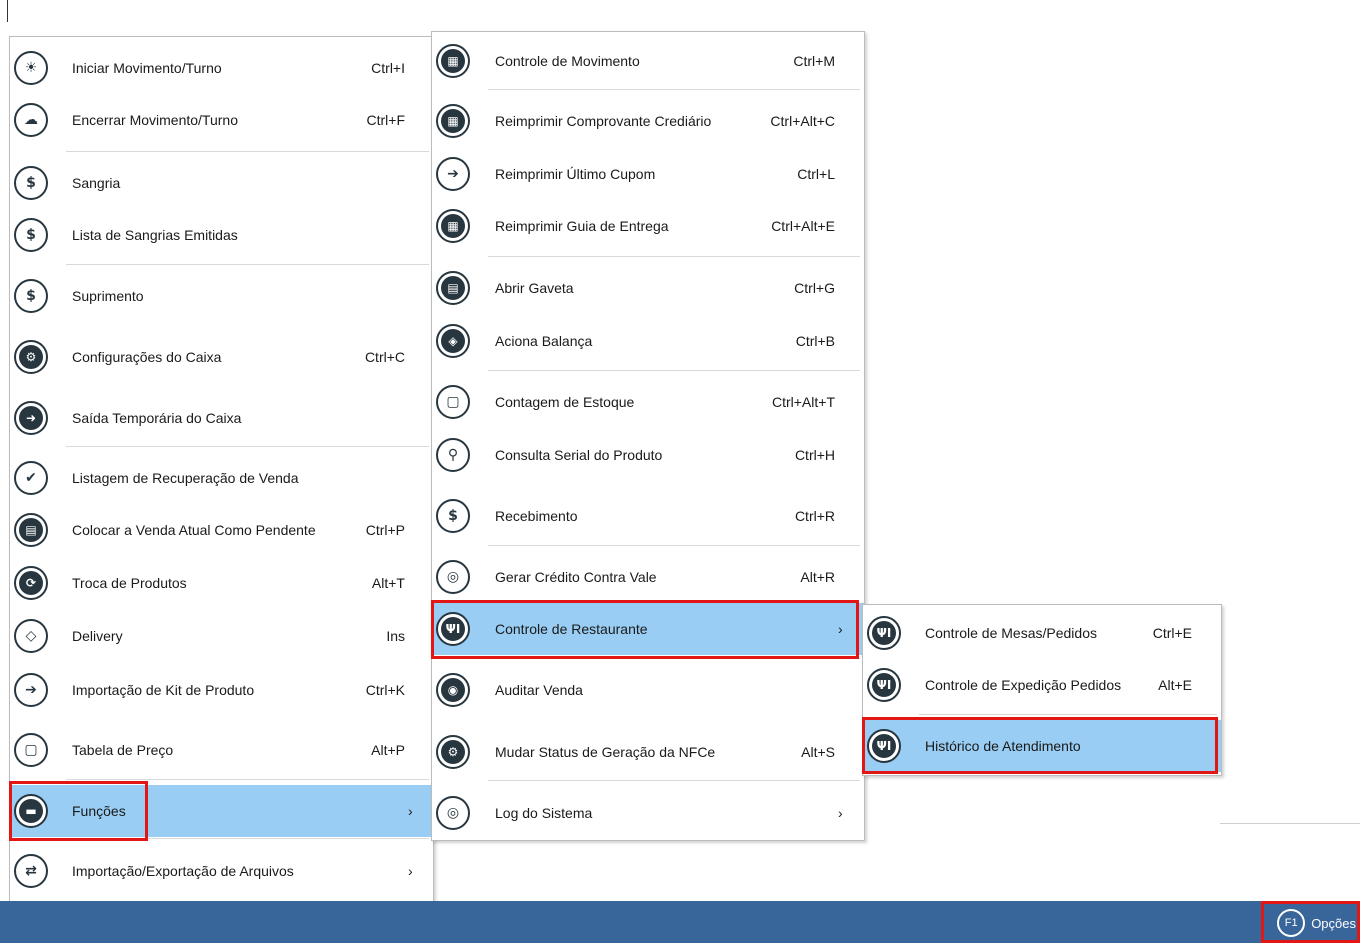 The image size is (1360, 943). What do you see at coordinates (814, 455) in the screenshot?
I see `shortcut-label: Ctrl+H` at bounding box center [814, 455].